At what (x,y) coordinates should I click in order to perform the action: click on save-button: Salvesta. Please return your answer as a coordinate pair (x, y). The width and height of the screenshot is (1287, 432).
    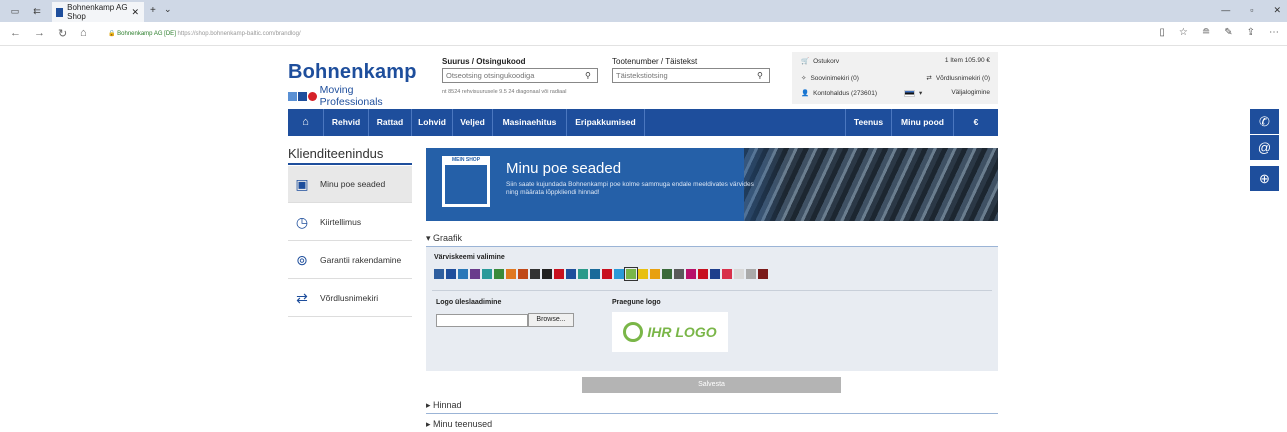
    Looking at the image, I should click on (711, 385).